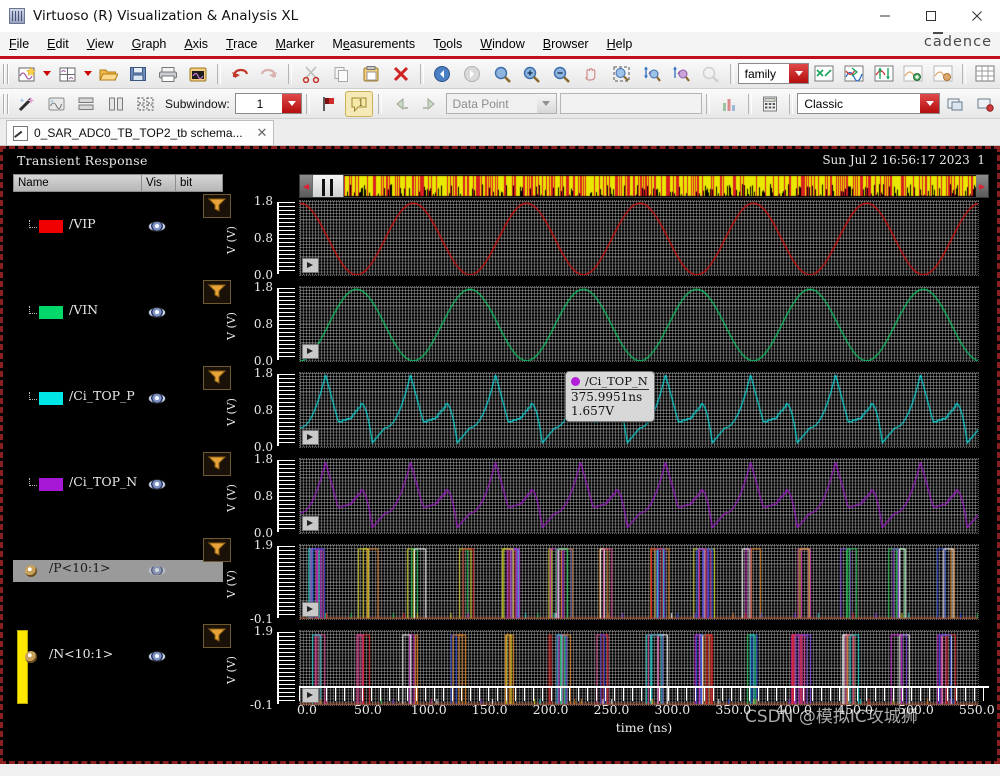 The width and height of the screenshot is (1000, 776). I want to click on zoom-y-icon, so click(651, 74).